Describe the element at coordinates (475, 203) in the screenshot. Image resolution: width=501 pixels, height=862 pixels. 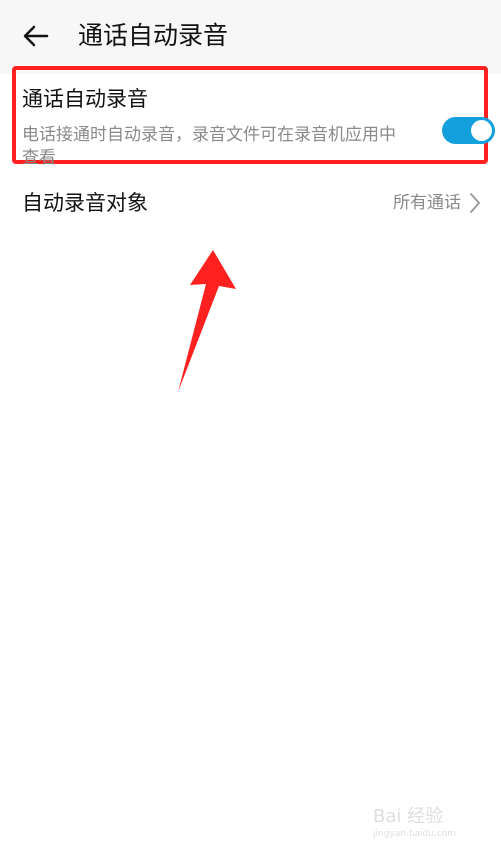
I see `chevron-right-icon` at that location.